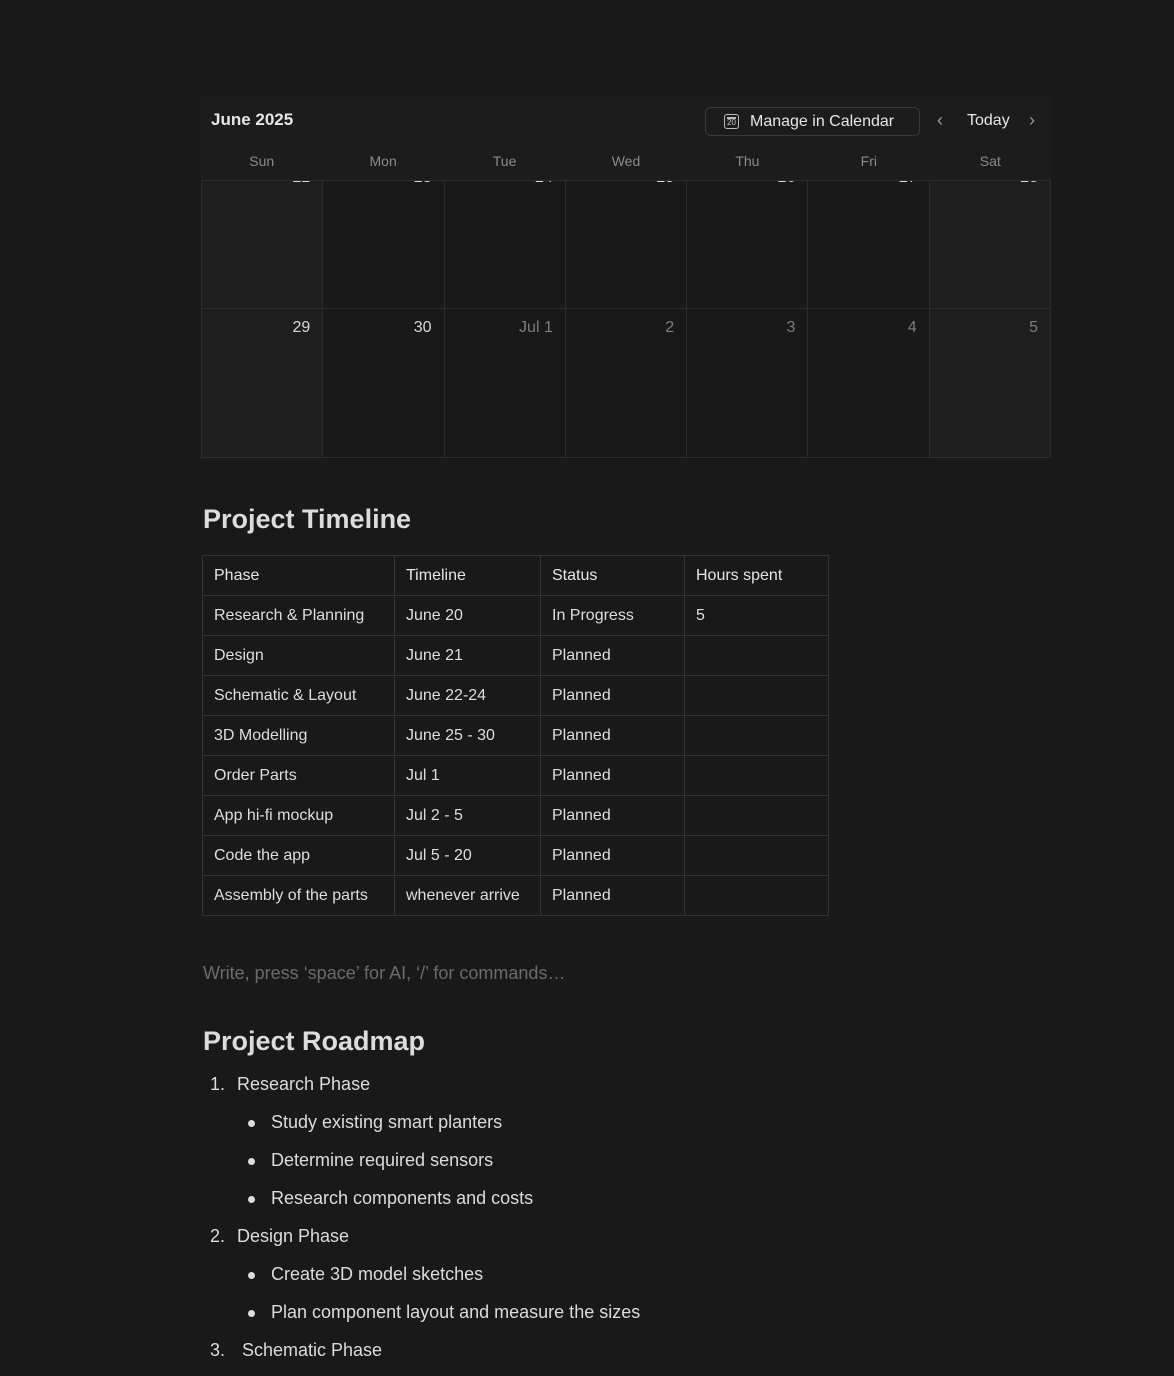 Image resolution: width=1174 pixels, height=1376 pixels. I want to click on list-item: Study existing smart planters, so click(603, 1123).